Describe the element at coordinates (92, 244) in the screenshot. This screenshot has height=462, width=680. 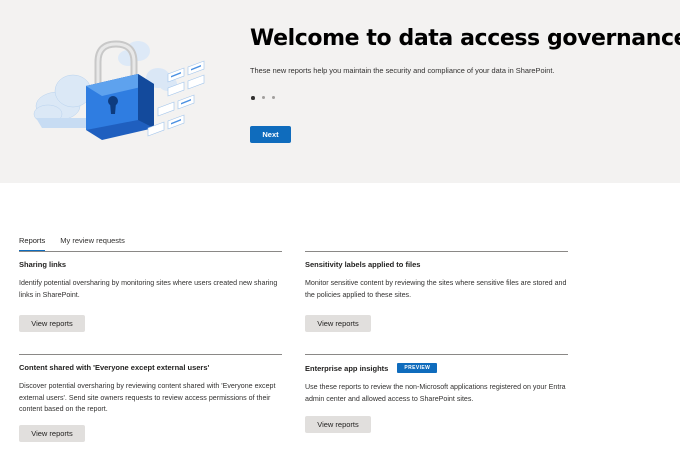
I see `tab-my-review-requests: My review requests` at that location.